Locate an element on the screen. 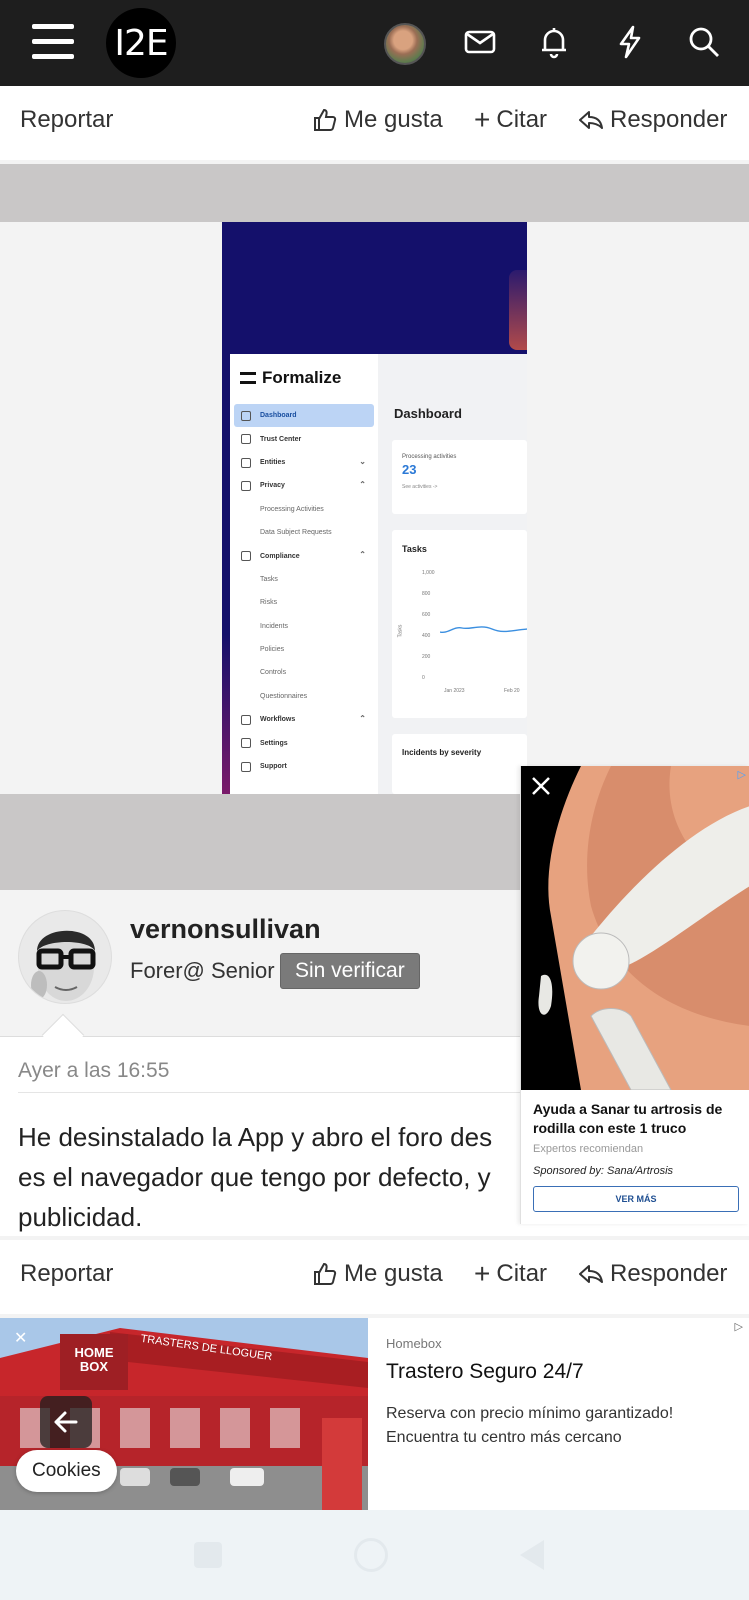  homebox-sign: HOME BOX is located at coordinates (94, 1359).